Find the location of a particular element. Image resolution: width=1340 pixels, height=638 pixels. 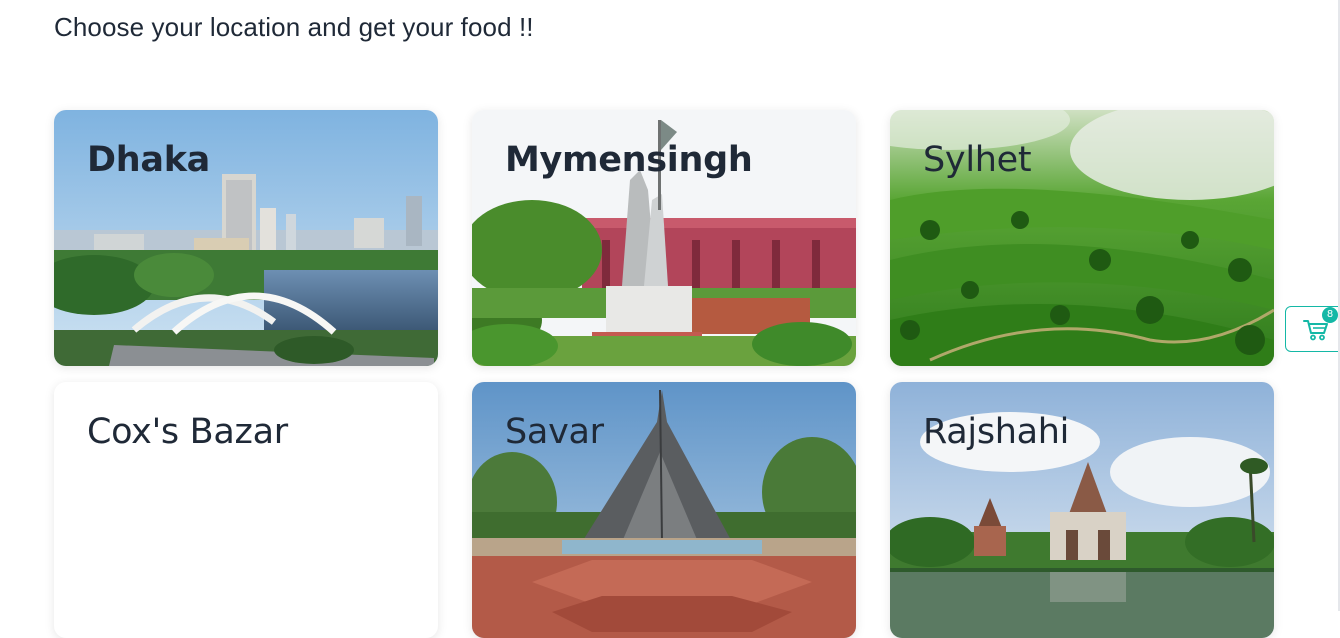

location-card-coxs-bazar: Cox's Bazar is located at coordinates (246, 510).